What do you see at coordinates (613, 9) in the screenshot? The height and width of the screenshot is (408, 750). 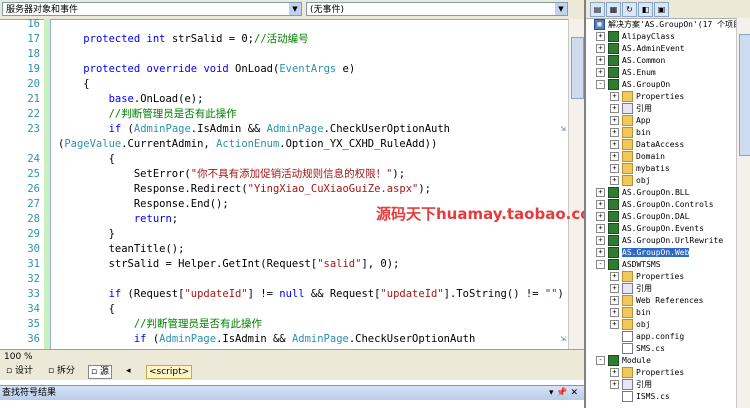 I see `show-all-files-icon: ▦` at bounding box center [613, 9].